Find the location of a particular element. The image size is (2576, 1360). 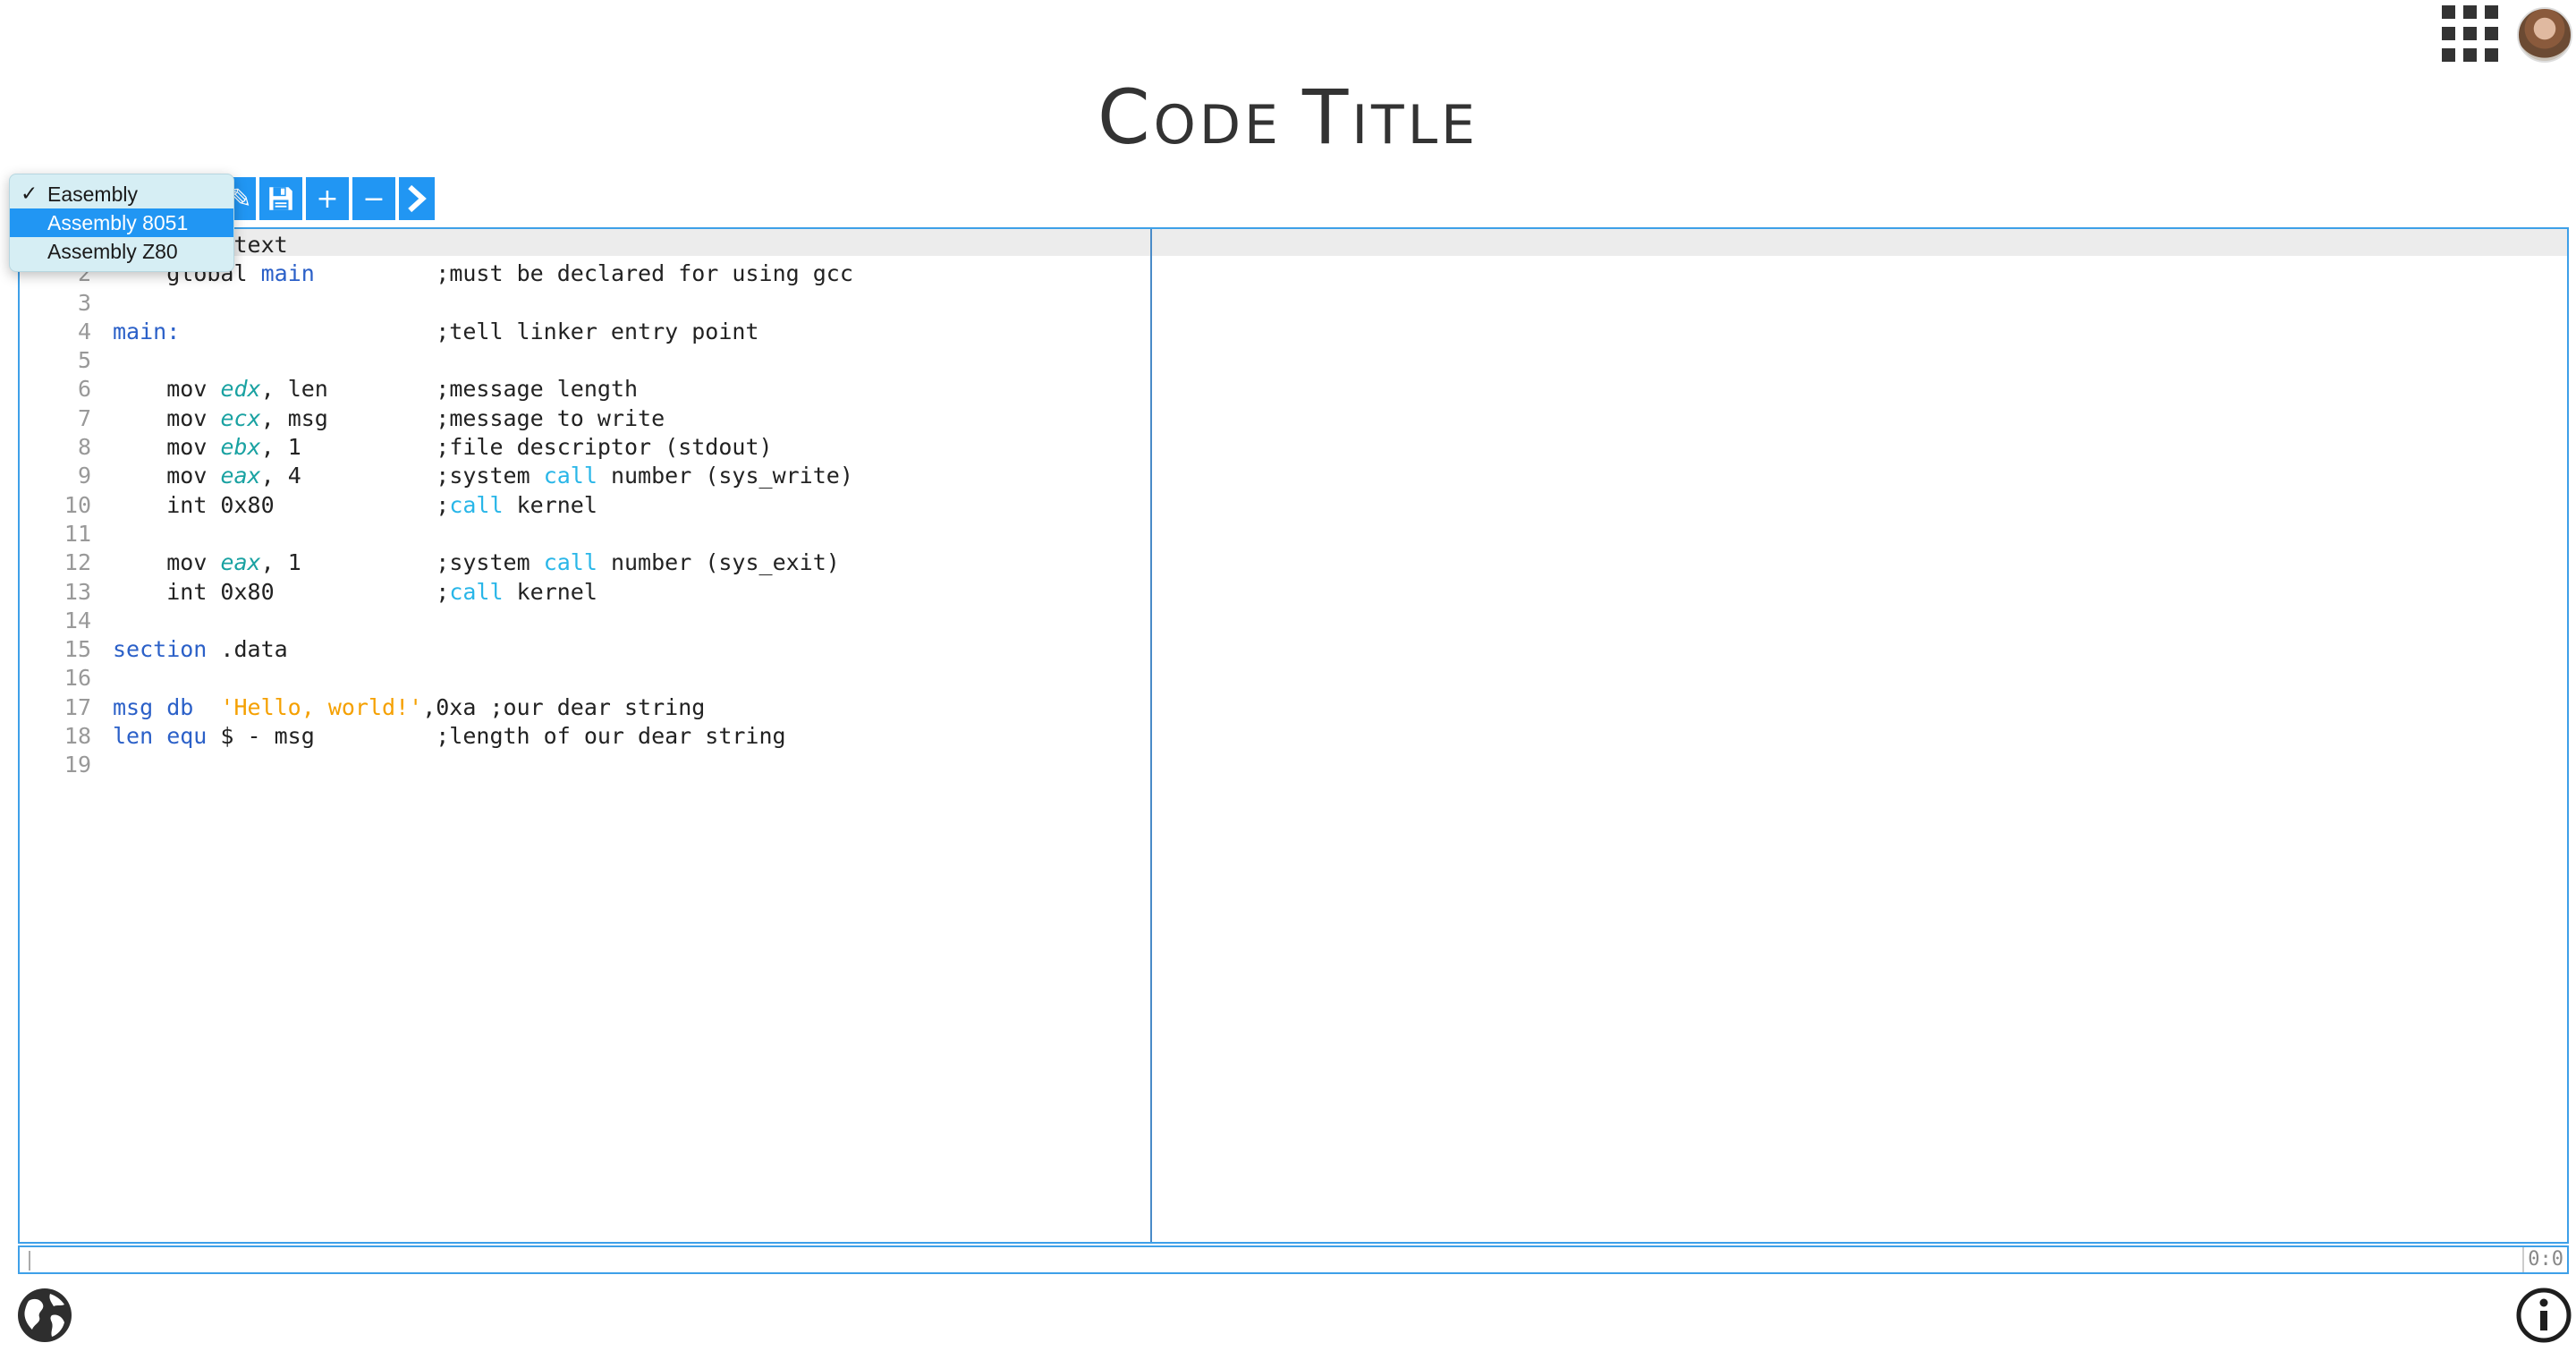

page-title: Code Title is located at coordinates (1288, 117).